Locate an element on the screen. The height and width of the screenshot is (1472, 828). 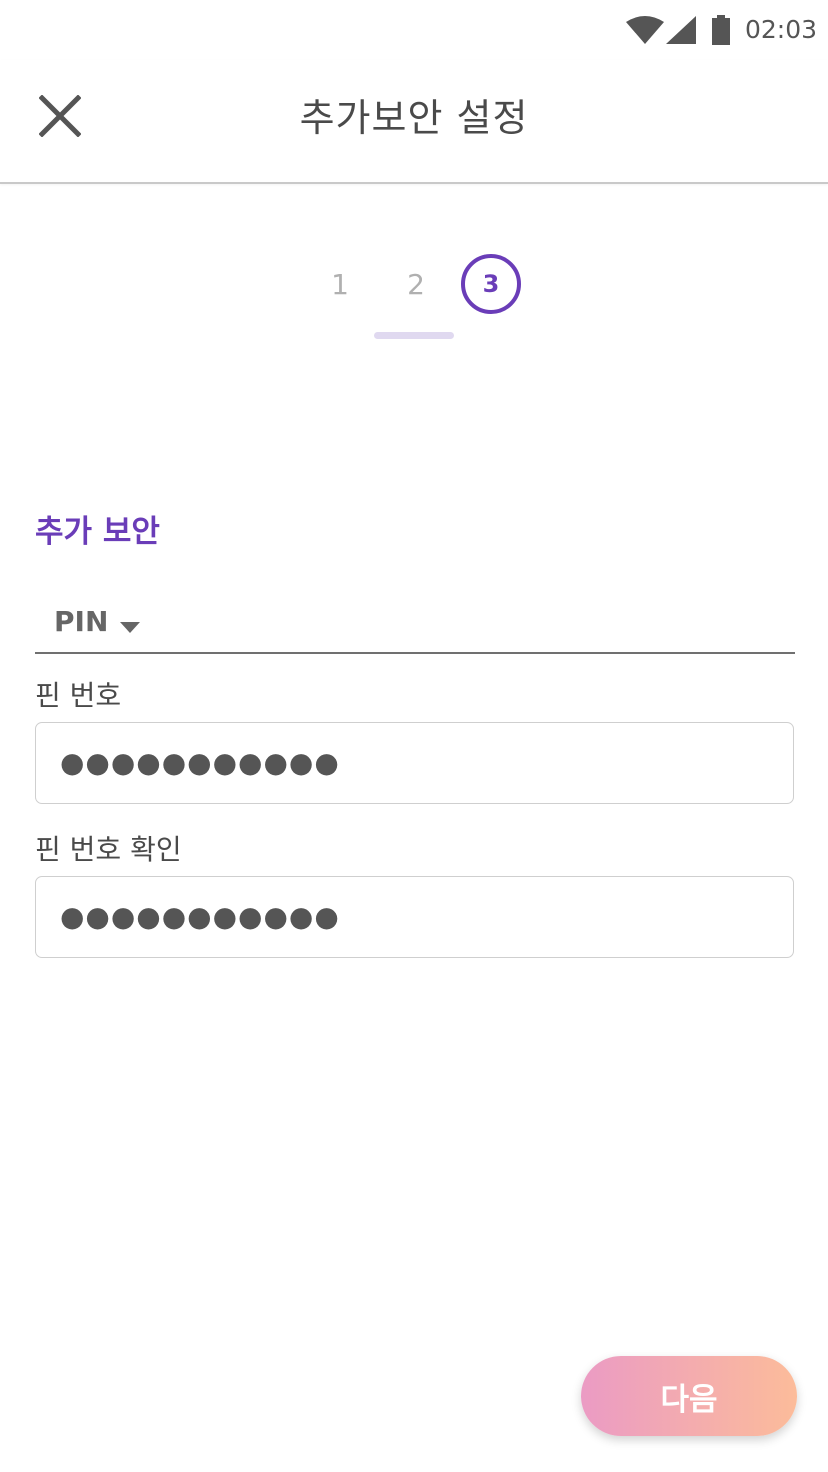
signal-icon is located at coordinates (681, 32).